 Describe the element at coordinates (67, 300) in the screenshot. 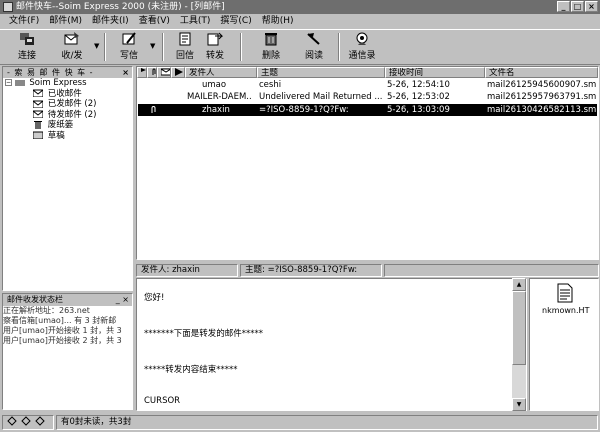

I see `transfer-status-header: 邮件收发状态栏 _ ×` at that location.